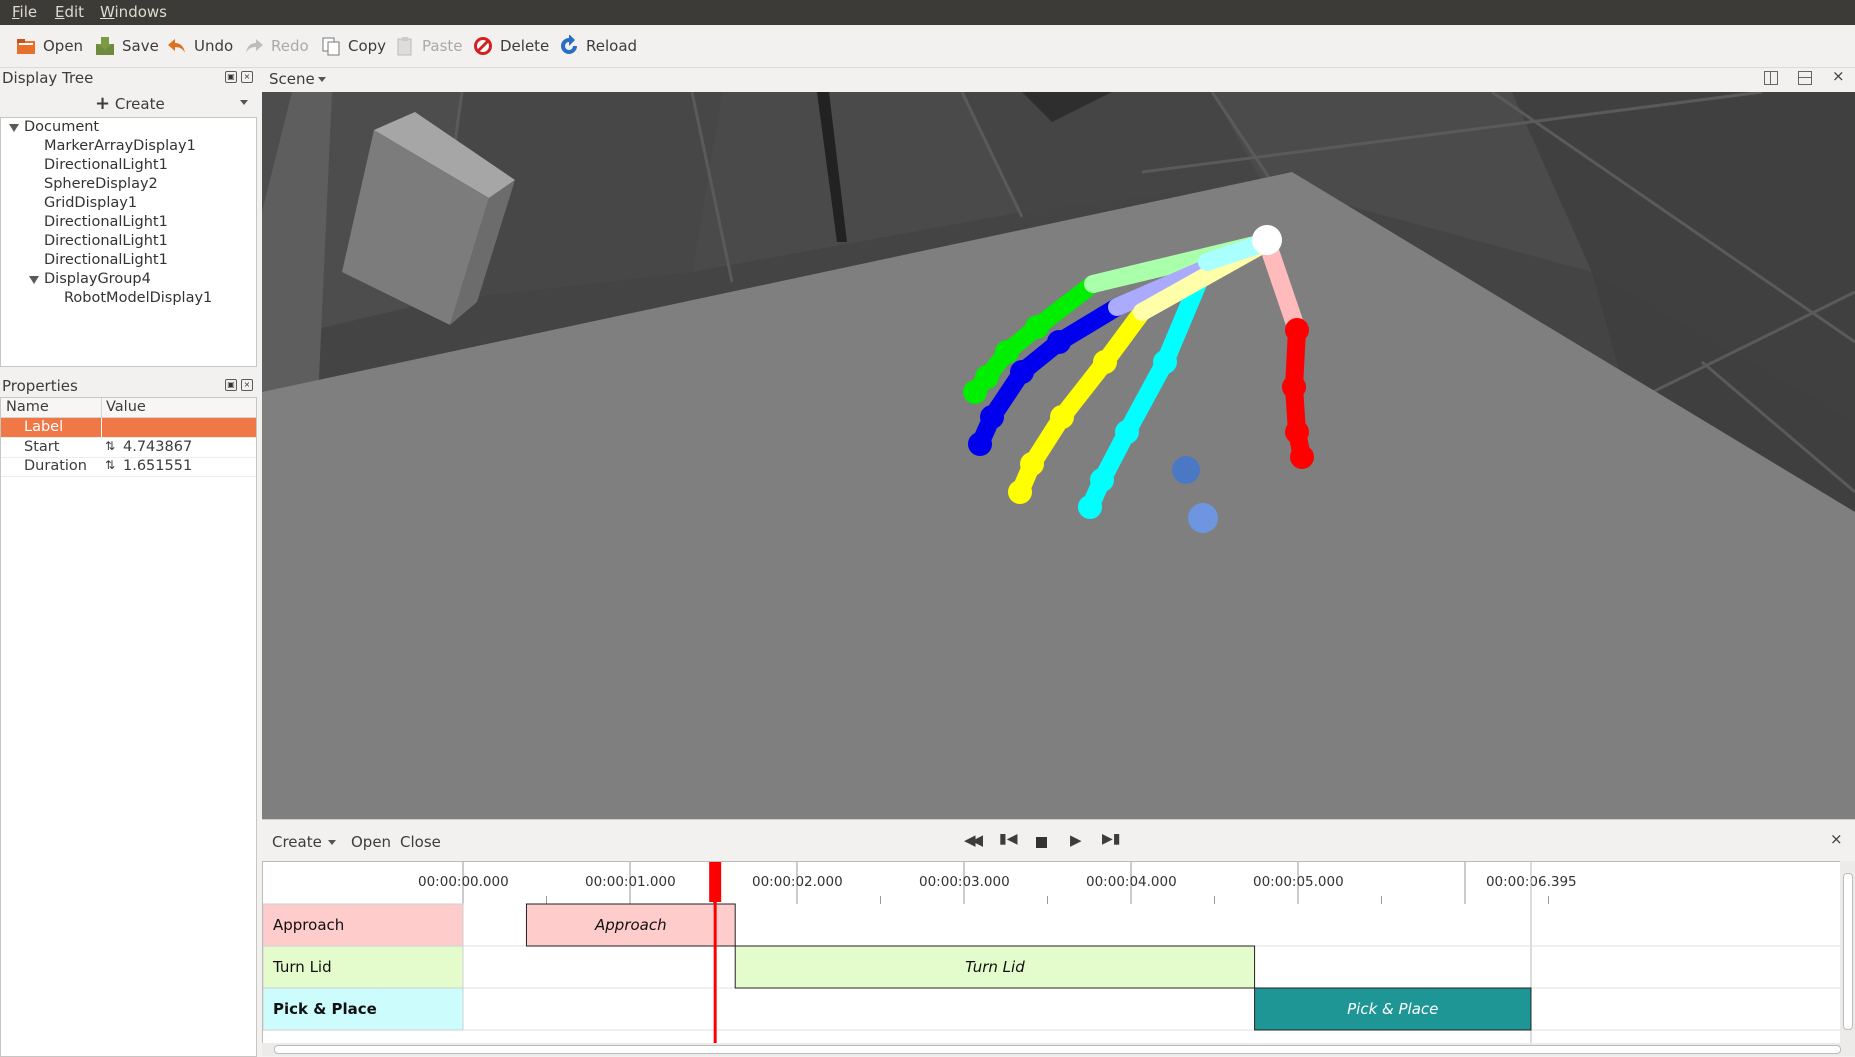 The width and height of the screenshot is (1855, 1057). Describe the element at coordinates (927, 12) in the screenshot. I see `menu-bar: File Edit Windows` at that location.